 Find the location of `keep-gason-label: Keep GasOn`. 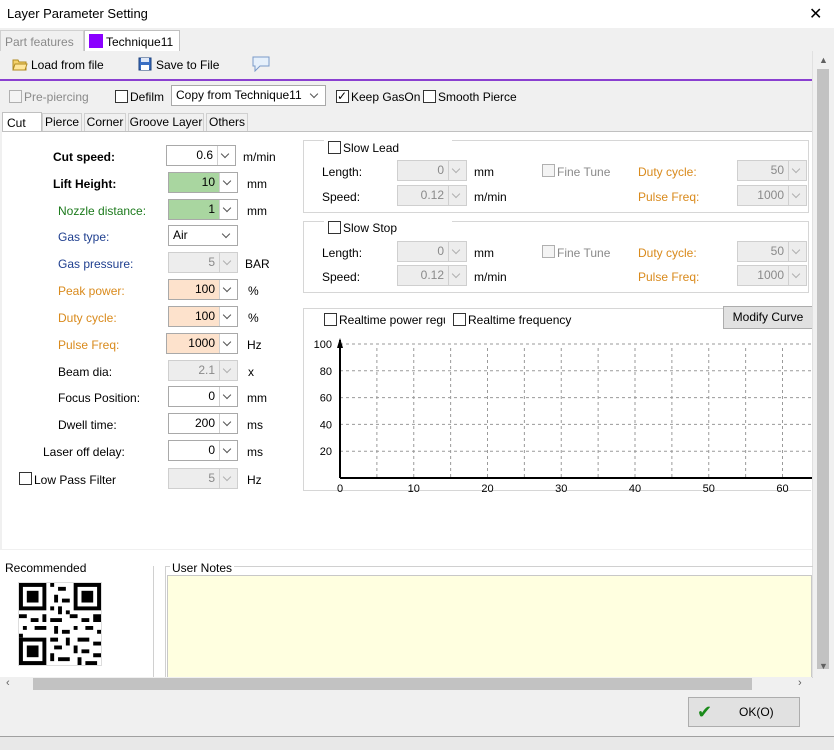

keep-gason-label: Keep GasOn is located at coordinates (386, 97).